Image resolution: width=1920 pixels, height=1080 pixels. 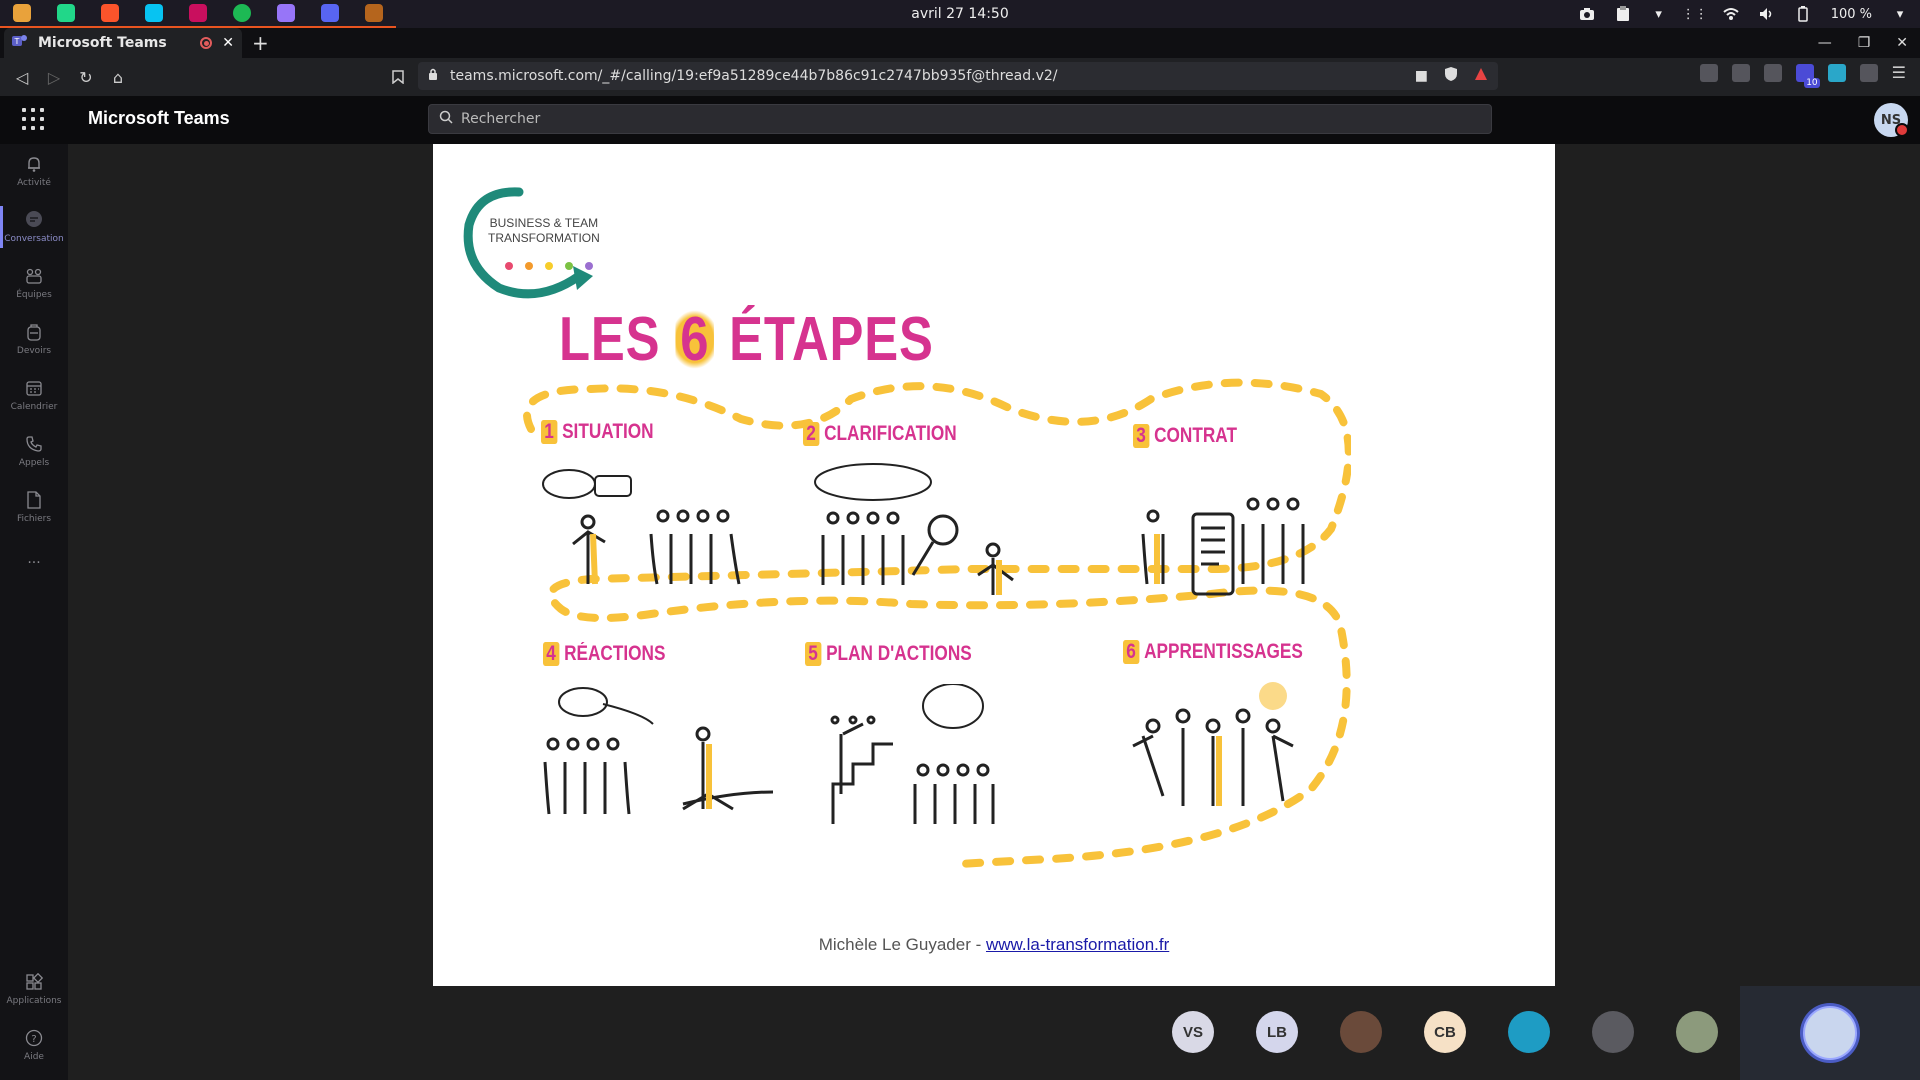 I want to click on help-icon: ?, so click(x=34, y=1038).